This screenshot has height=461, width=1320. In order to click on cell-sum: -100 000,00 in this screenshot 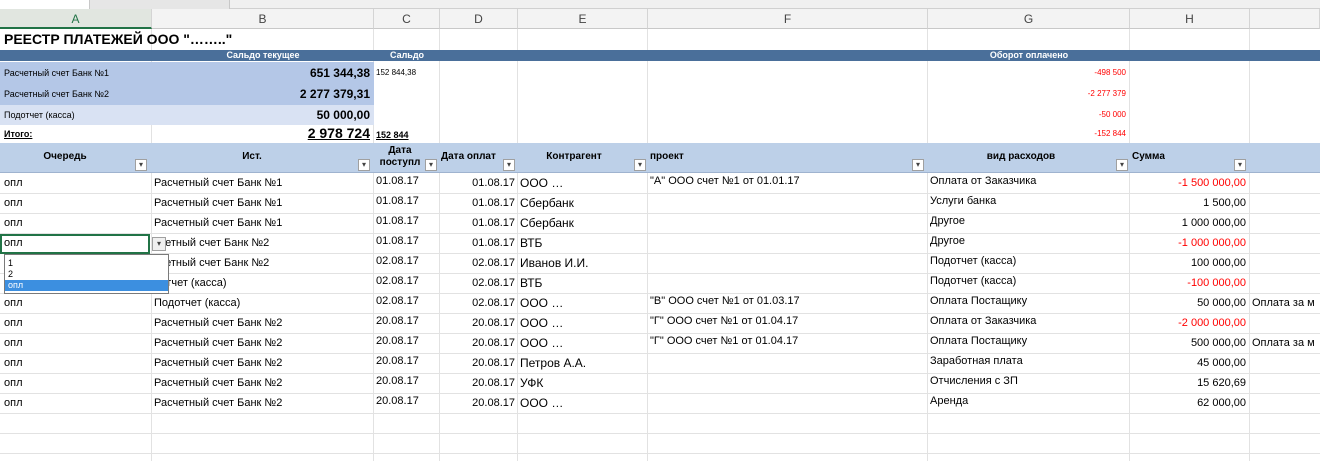, I will do `click(1189, 283)`.